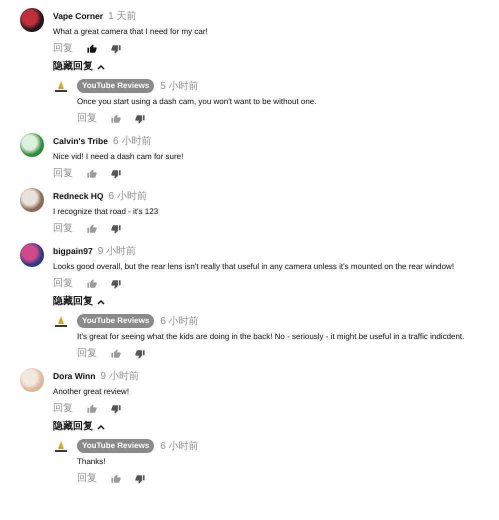 Image resolution: width=499 pixels, height=520 pixels. What do you see at coordinates (122, 16) in the screenshot?
I see `timestamp: 1 天前` at bounding box center [122, 16].